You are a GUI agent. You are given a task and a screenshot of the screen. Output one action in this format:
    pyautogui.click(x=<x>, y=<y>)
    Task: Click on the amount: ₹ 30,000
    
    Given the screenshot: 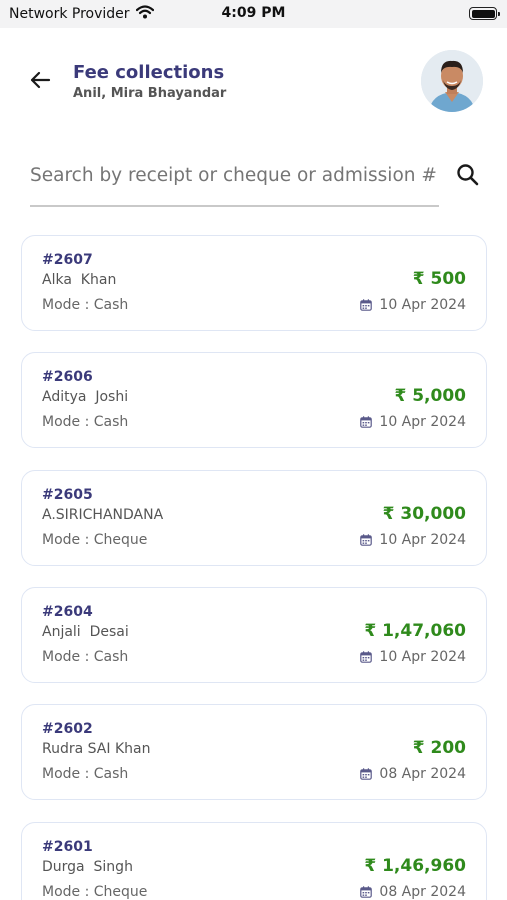 What is the action you would take?
    pyautogui.click(x=424, y=513)
    